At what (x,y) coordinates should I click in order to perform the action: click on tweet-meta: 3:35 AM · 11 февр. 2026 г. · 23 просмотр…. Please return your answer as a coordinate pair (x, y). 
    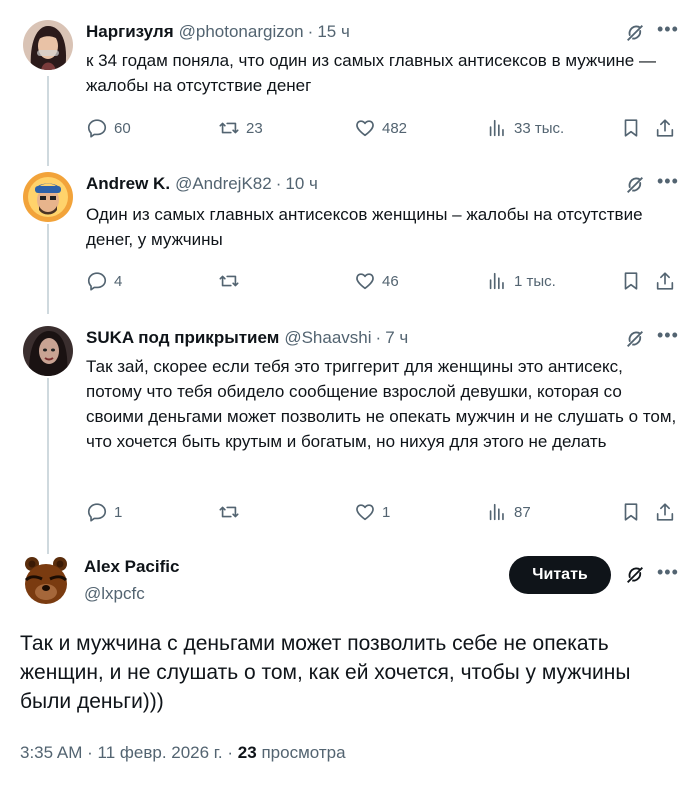
    Looking at the image, I should click on (183, 753).